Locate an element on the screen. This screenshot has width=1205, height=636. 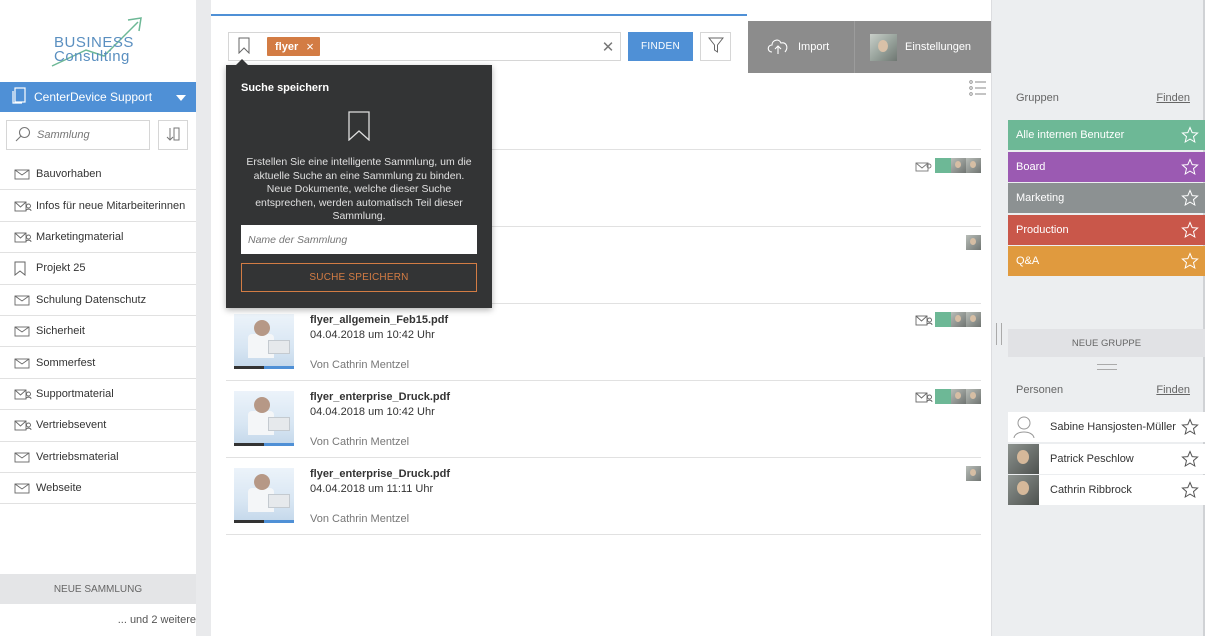
collection-search is located at coordinates (78, 135).